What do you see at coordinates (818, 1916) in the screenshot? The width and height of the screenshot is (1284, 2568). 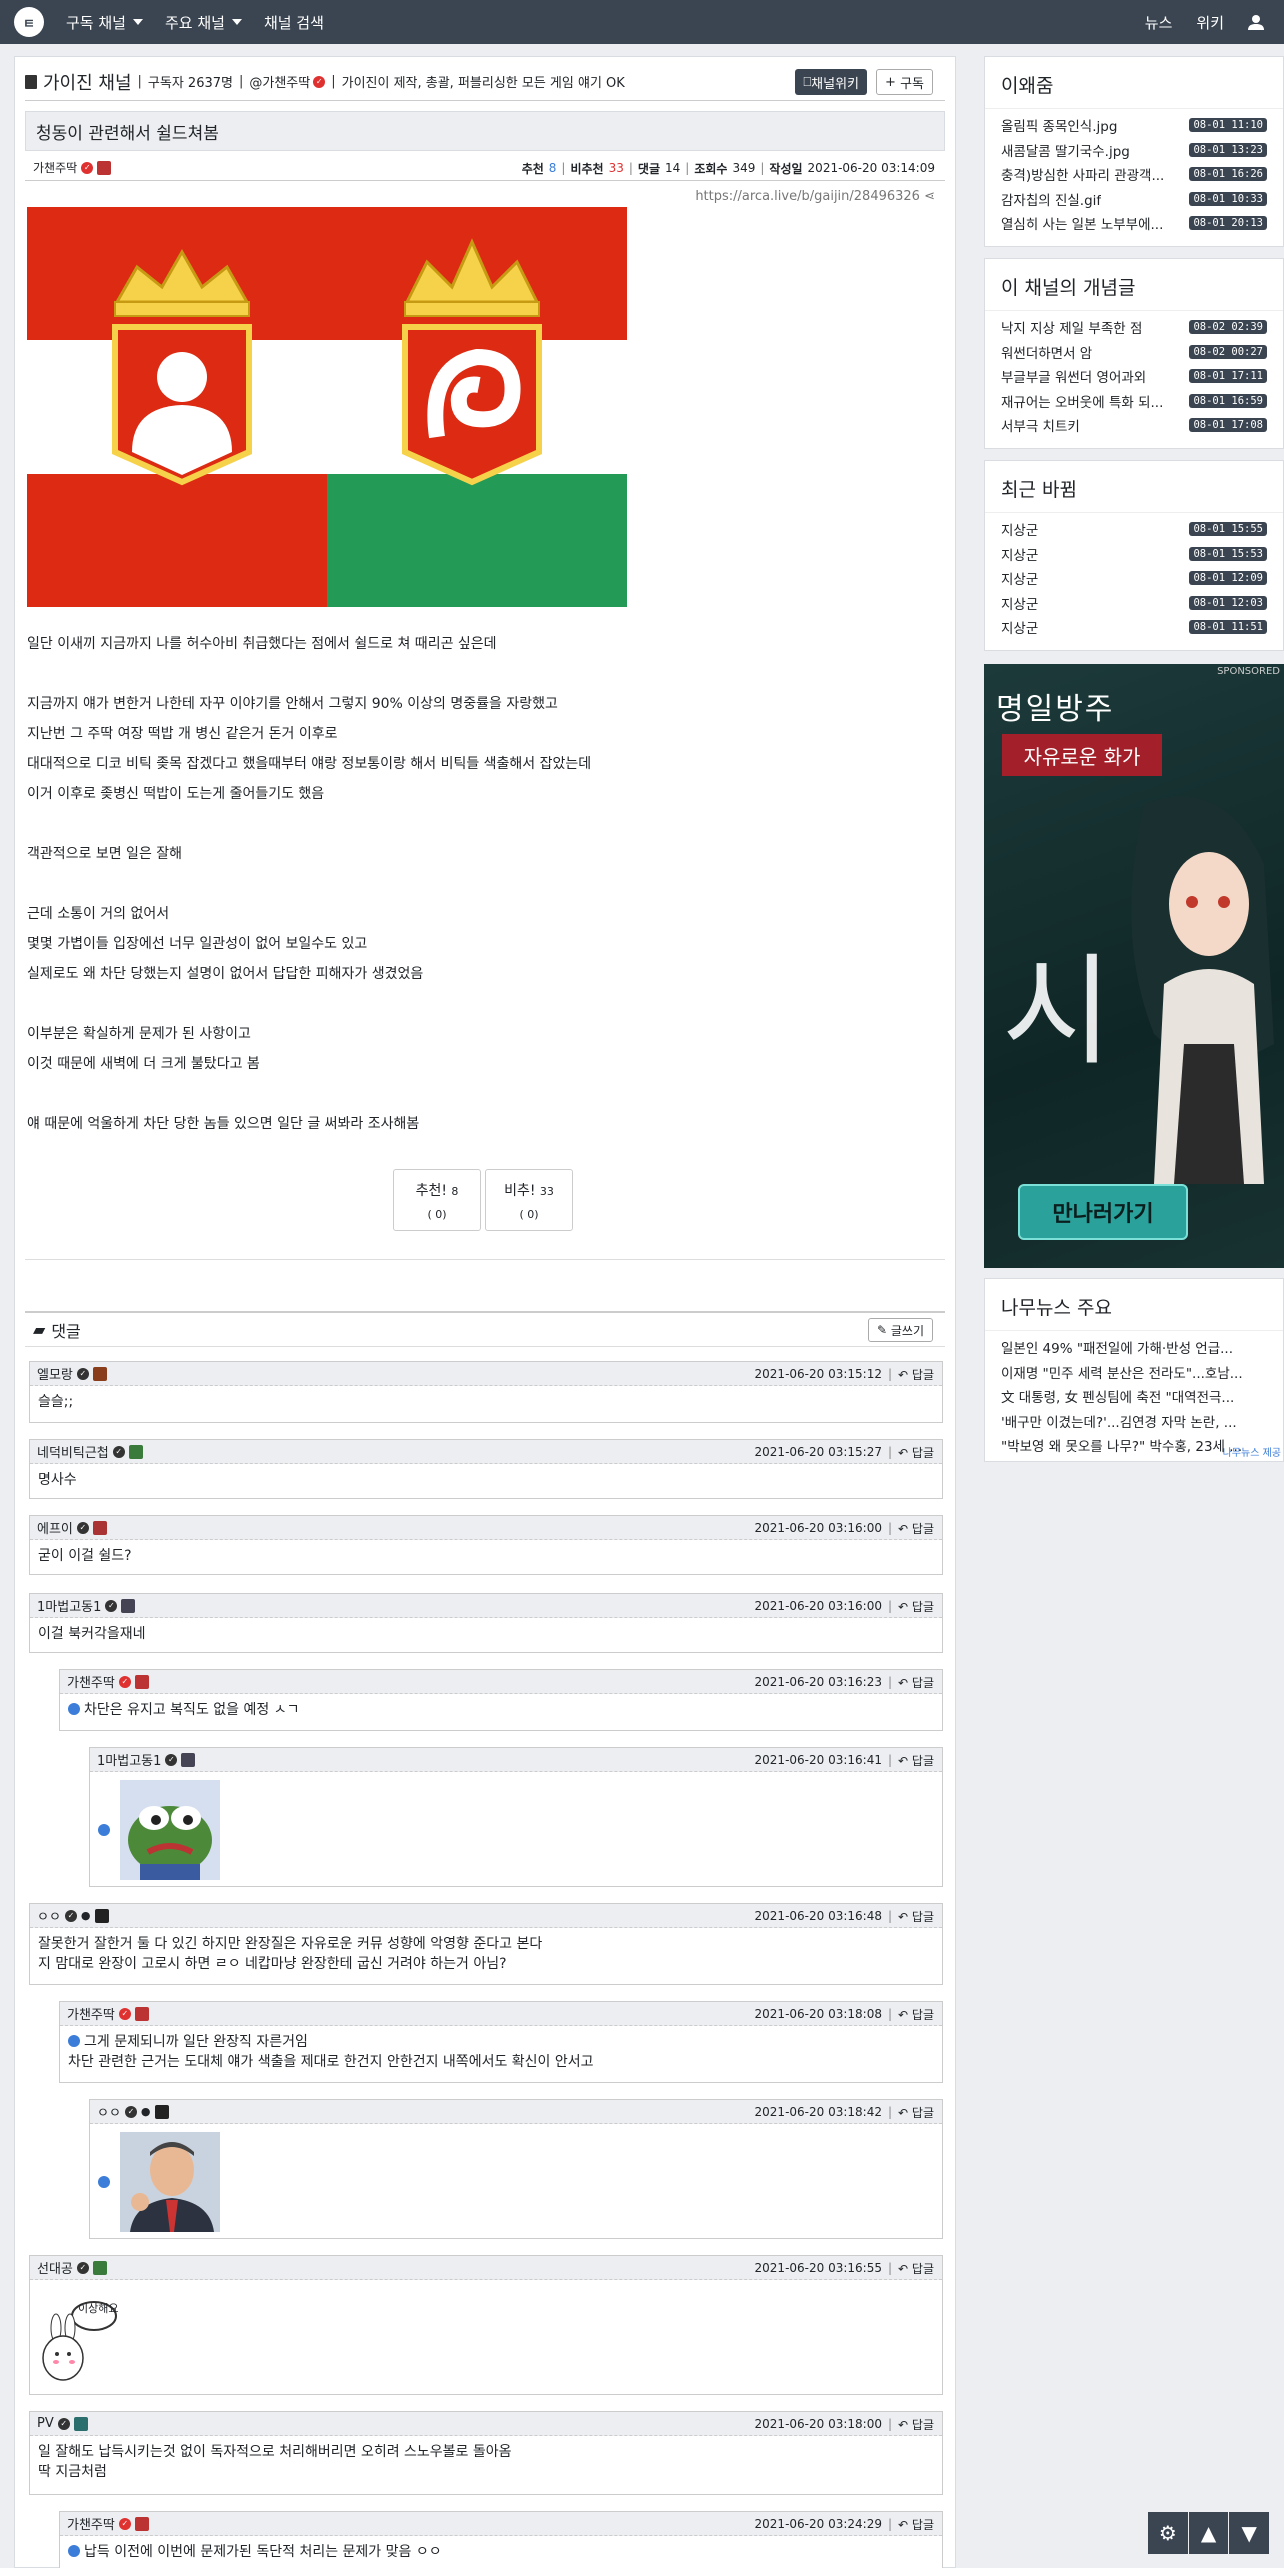 I see `comment-date: 2021-06-20 03:16:48` at bounding box center [818, 1916].